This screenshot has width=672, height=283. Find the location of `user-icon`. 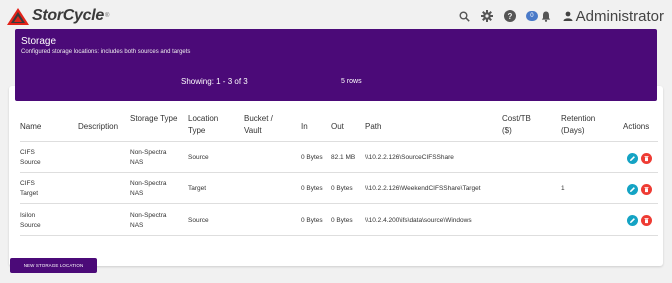

user-icon is located at coordinates (568, 16).